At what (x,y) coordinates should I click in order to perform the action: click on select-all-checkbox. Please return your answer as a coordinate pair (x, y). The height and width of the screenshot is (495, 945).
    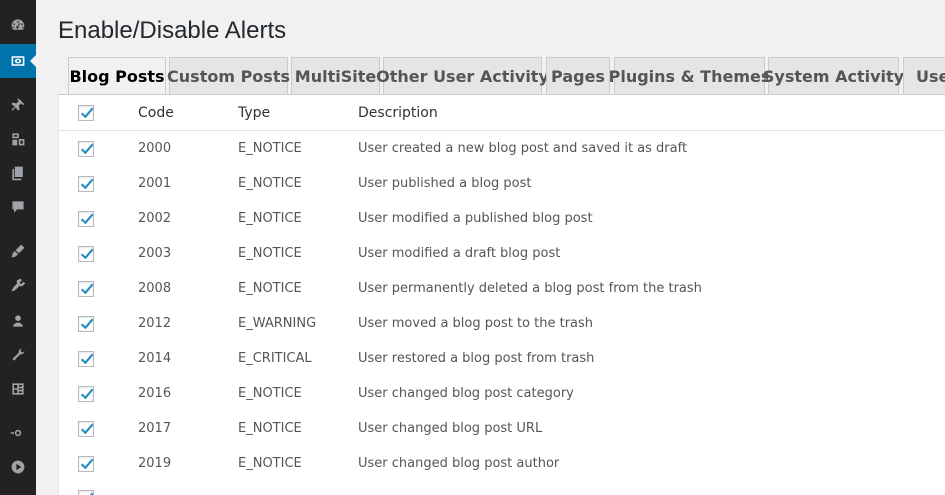
    Looking at the image, I should click on (86, 112).